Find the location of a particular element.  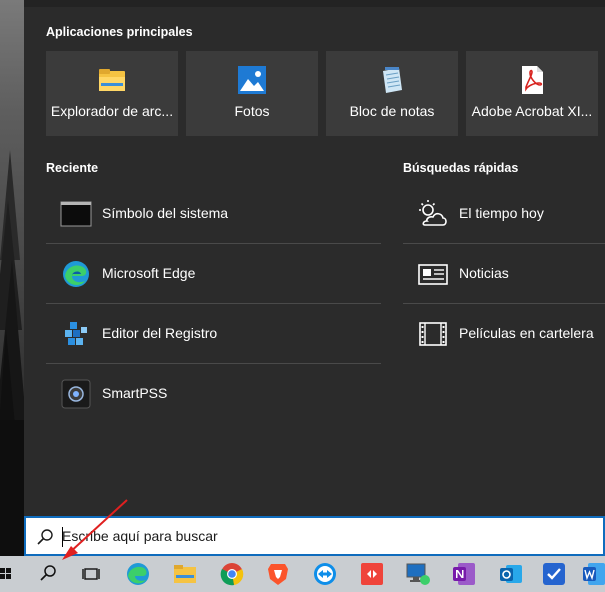

recent-item-command-prompt: Símbolo del sistema is located at coordinates (213, 214).